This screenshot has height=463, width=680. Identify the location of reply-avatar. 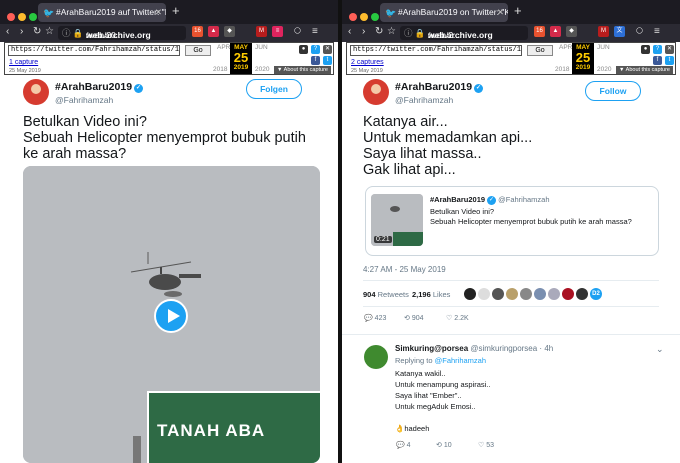
(376, 357).